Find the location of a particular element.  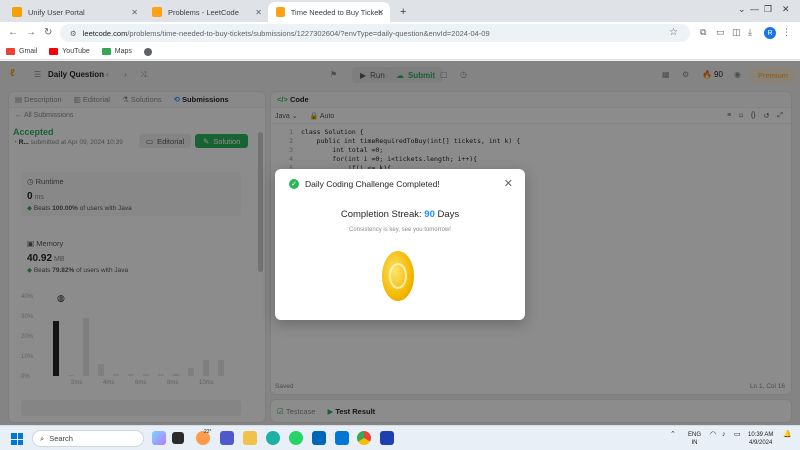

globe-icon is located at coordinates (147, 51).